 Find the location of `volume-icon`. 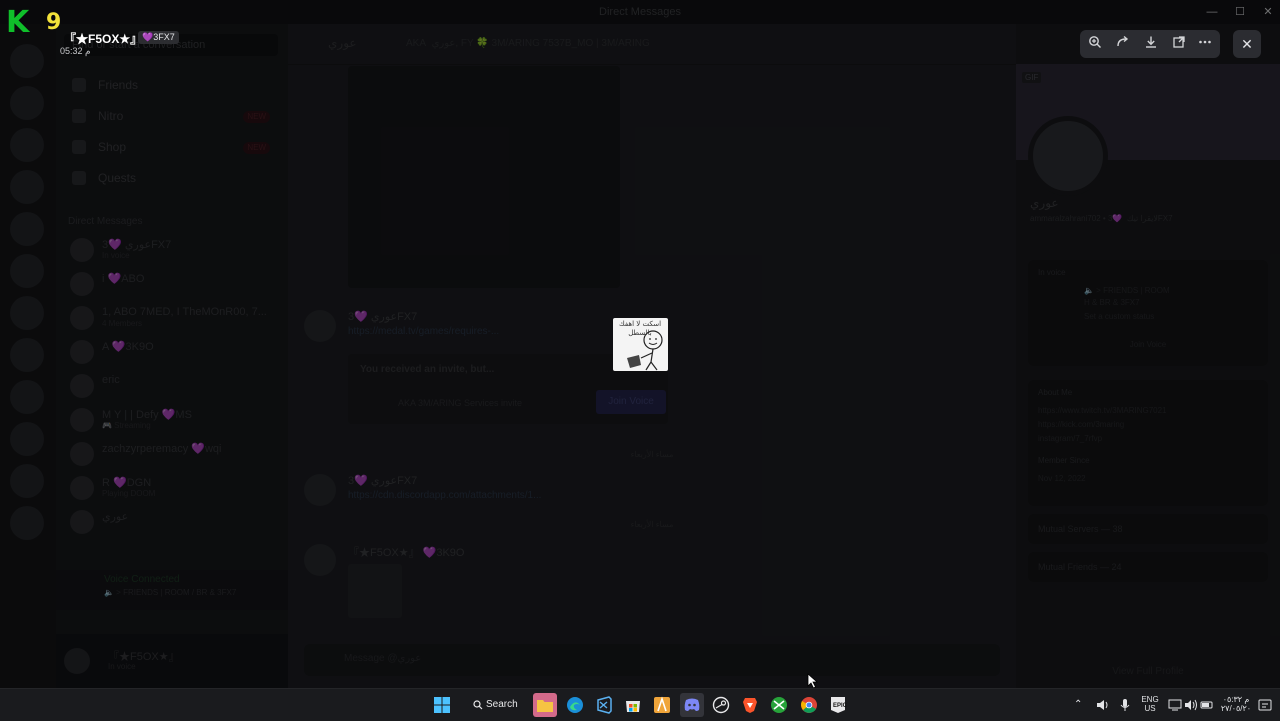

volume-icon is located at coordinates (1191, 705).